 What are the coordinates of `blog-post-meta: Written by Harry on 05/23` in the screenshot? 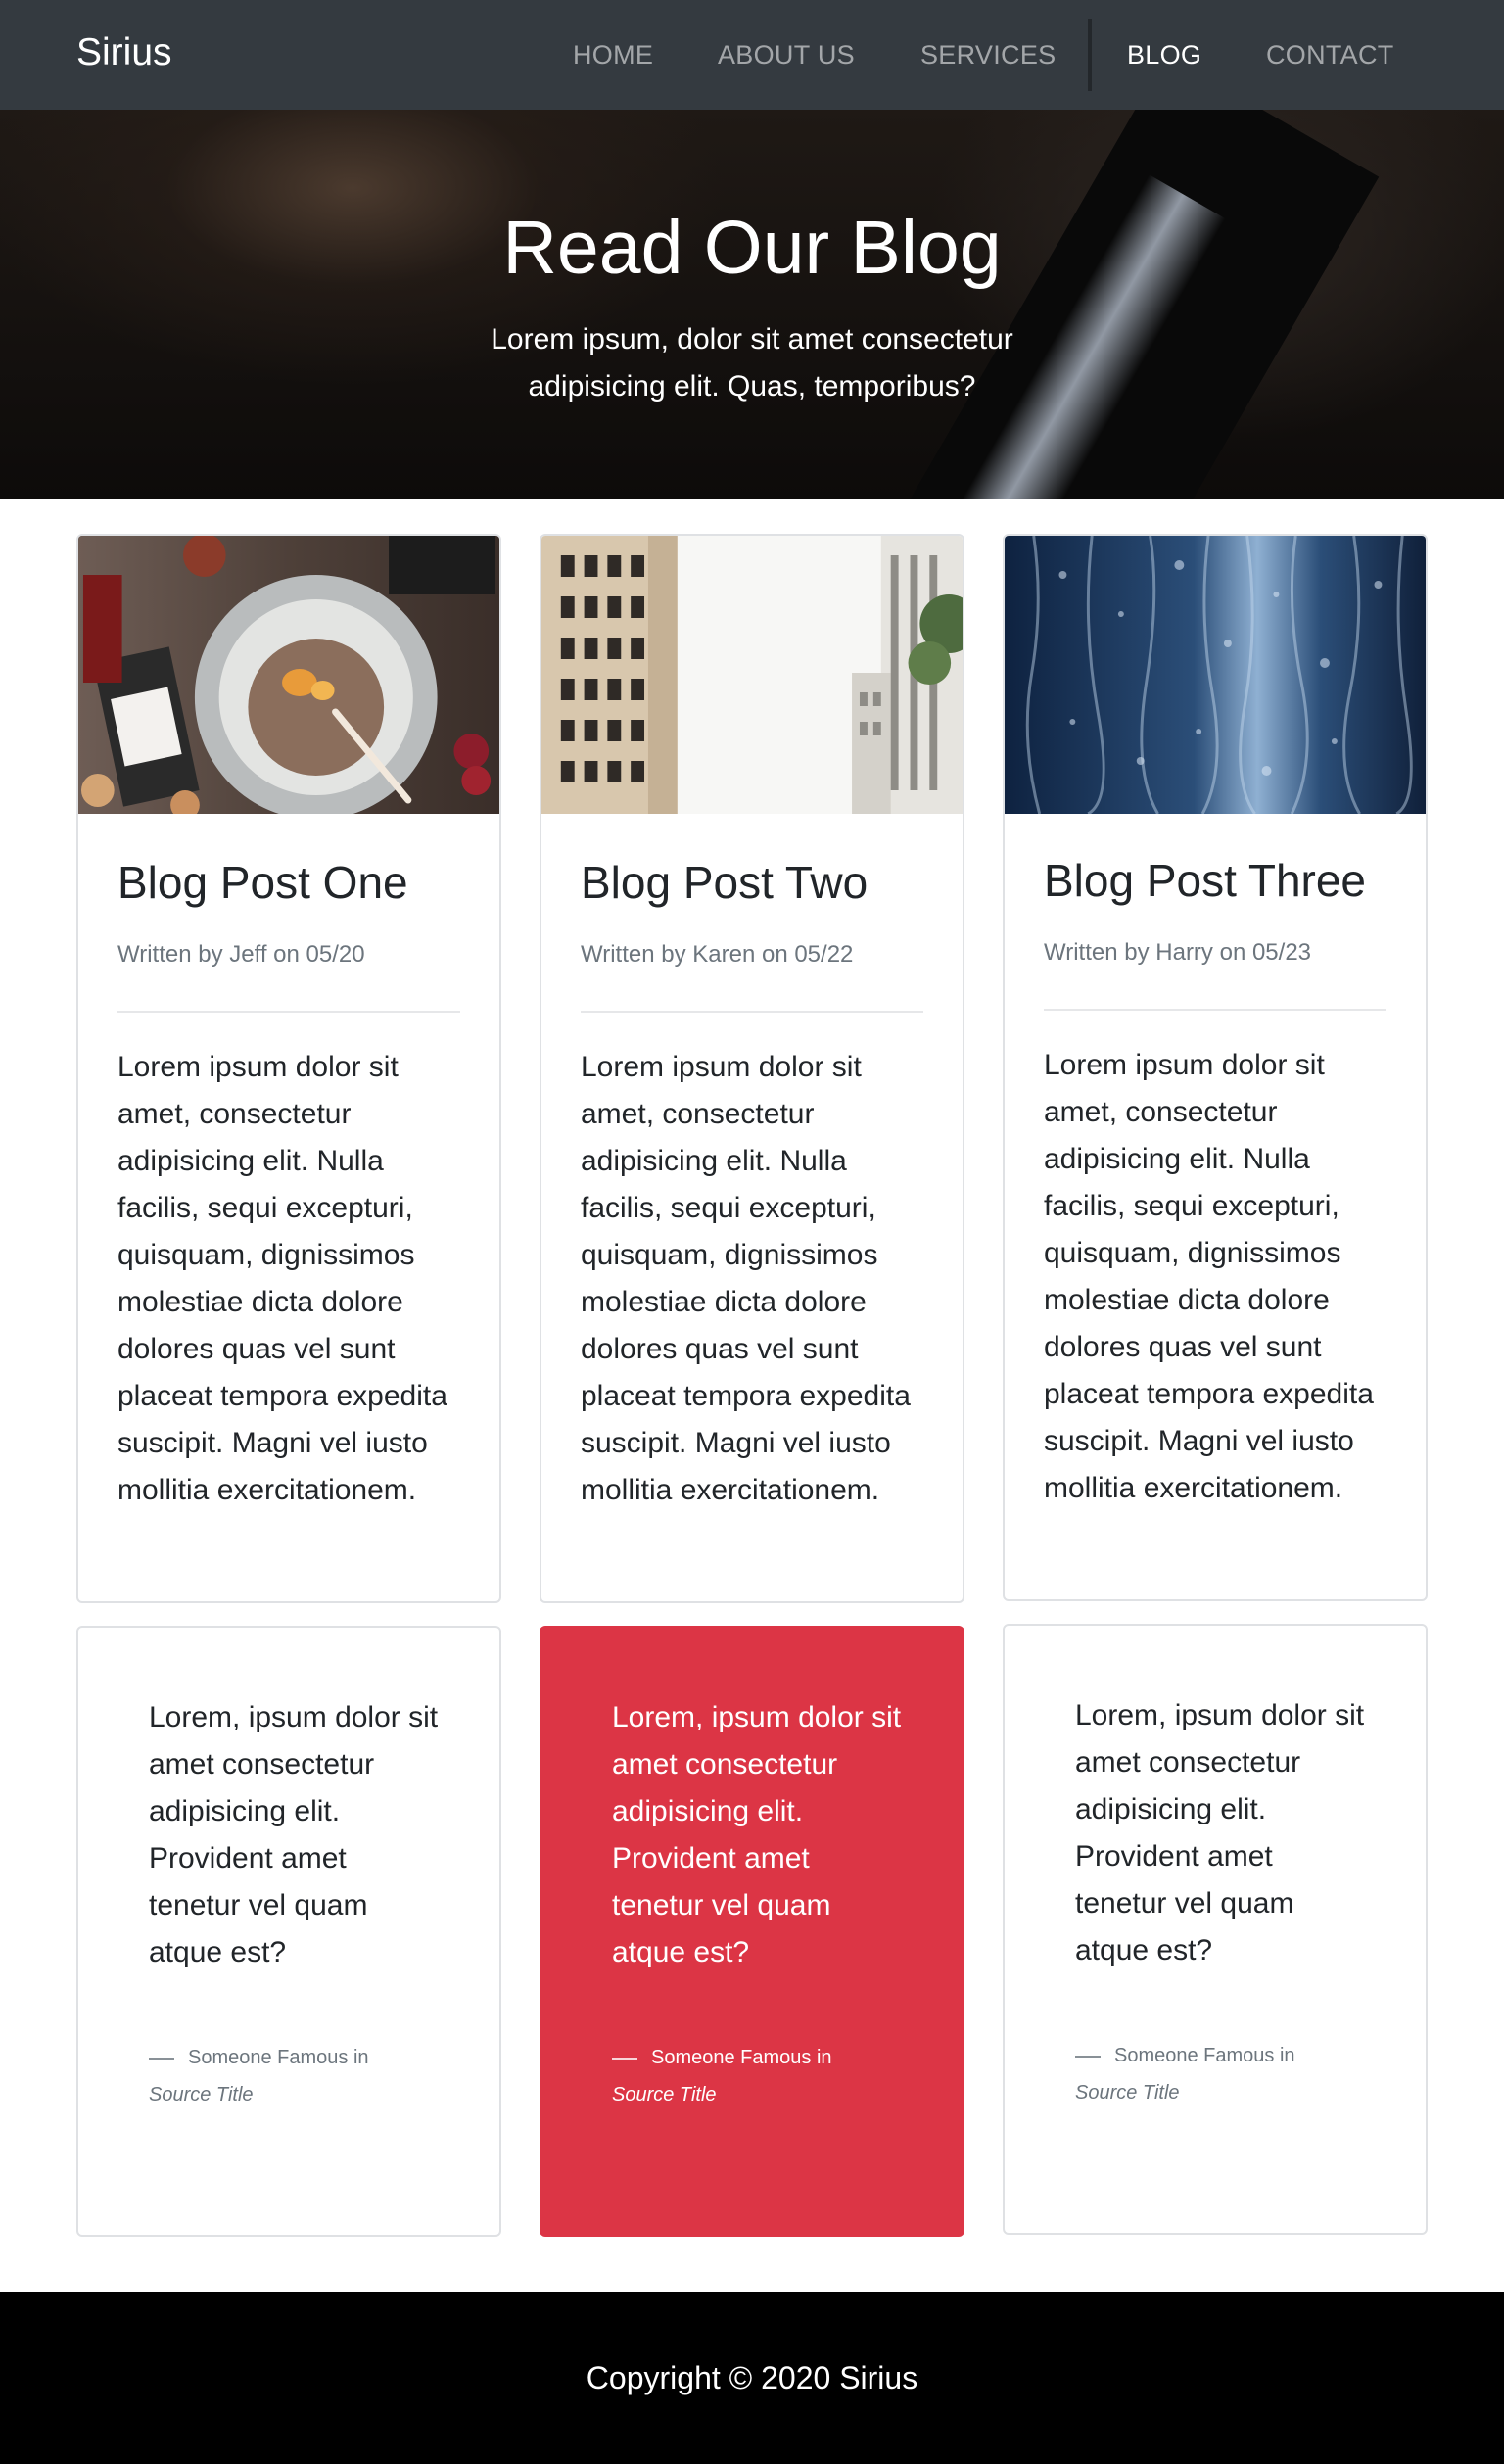 It's located at (1178, 952).